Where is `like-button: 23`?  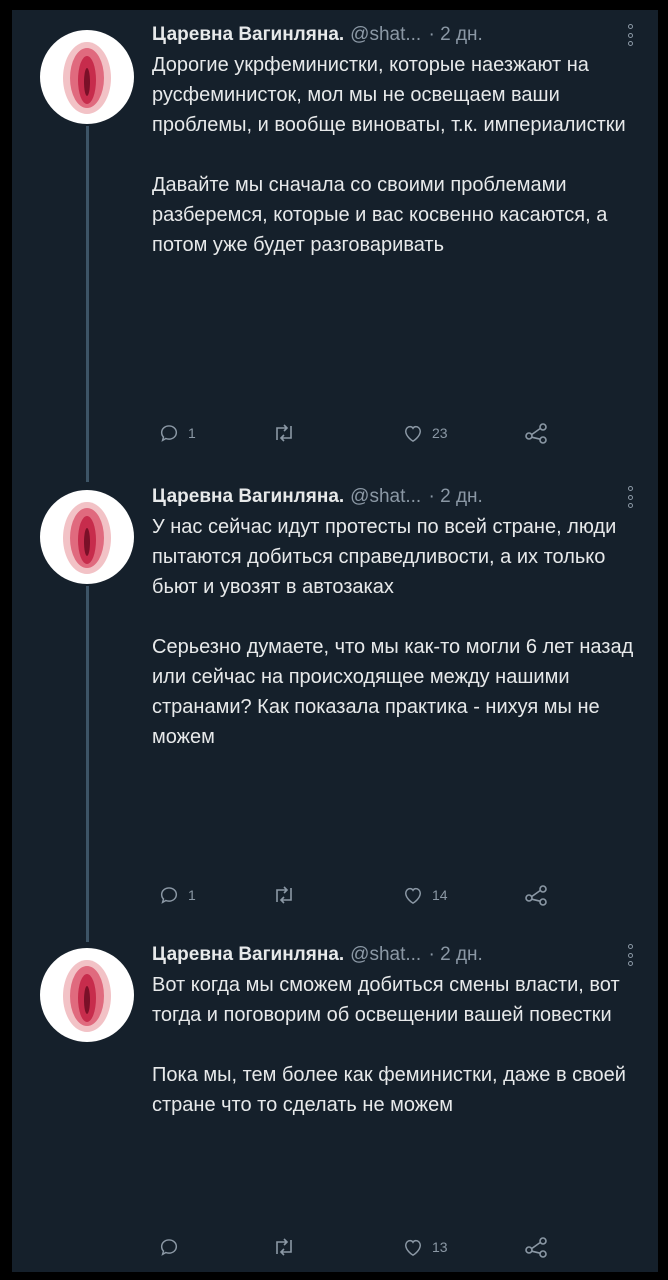
like-button: 23 is located at coordinates (425, 433).